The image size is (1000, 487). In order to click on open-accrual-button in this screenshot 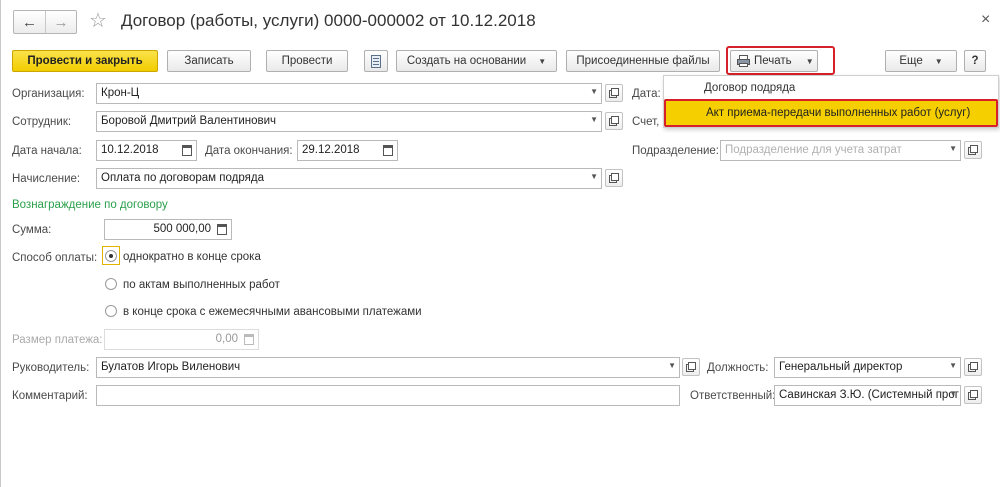, I will do `click(614, 178)`.